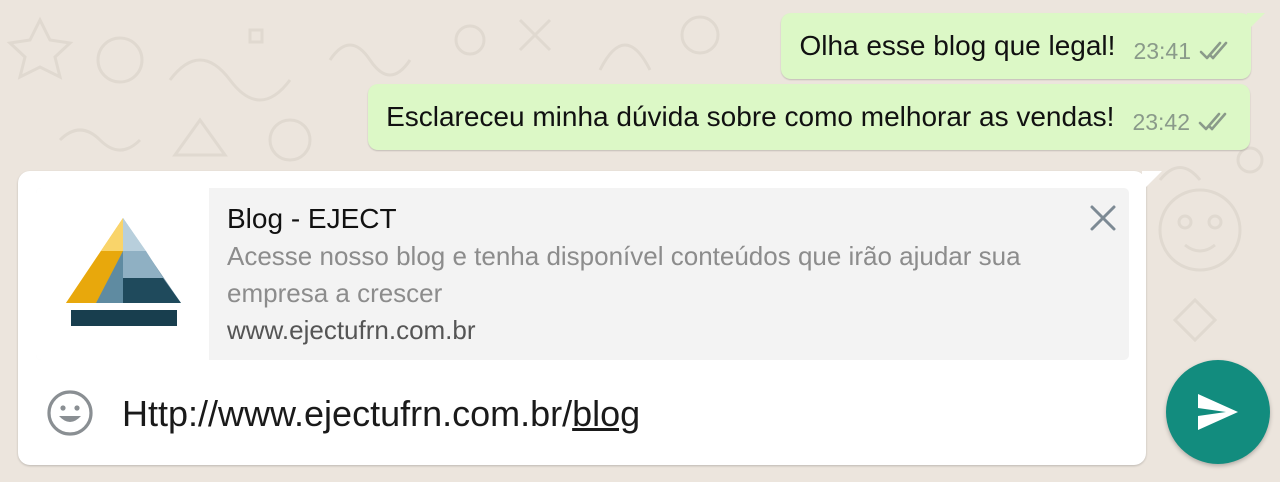 The image size is (1280, 482). Describe the element at coordinates (70, 413) in the screenshot. I see `emoji-icon` at that location.